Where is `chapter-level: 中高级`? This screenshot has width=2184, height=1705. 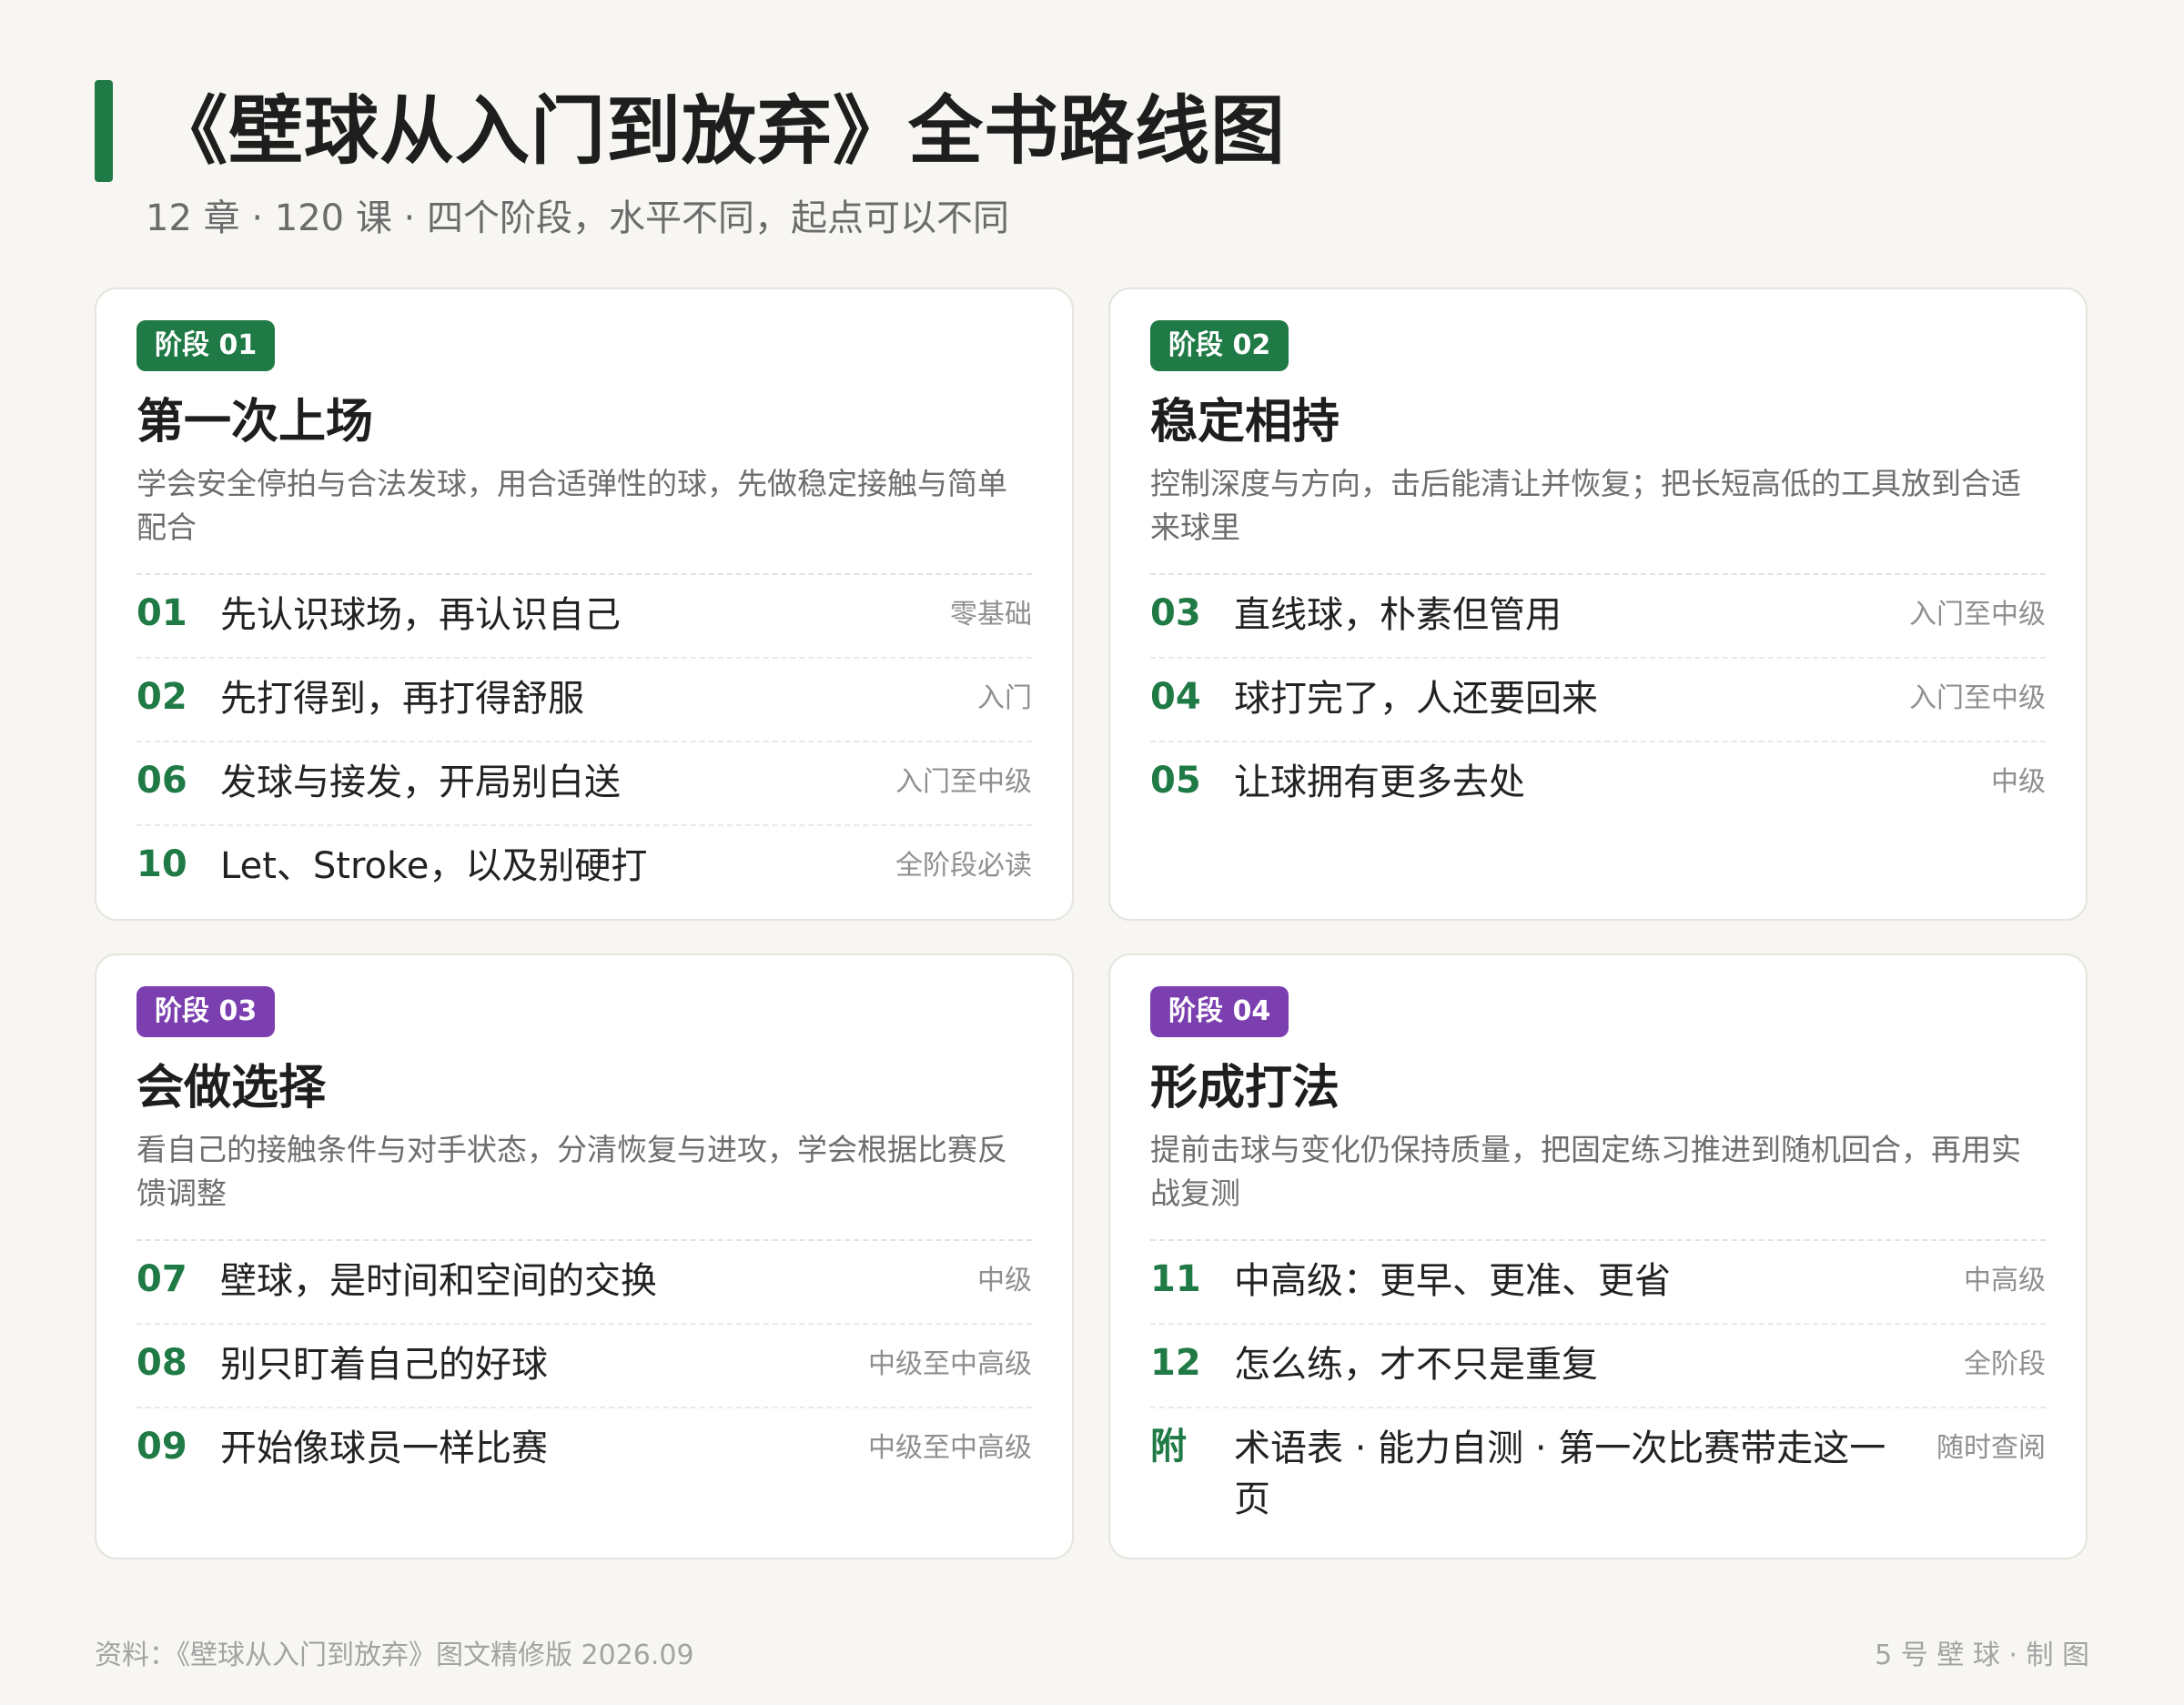 chapter-level: 中高级 is located at coordinates (2005, 1281).